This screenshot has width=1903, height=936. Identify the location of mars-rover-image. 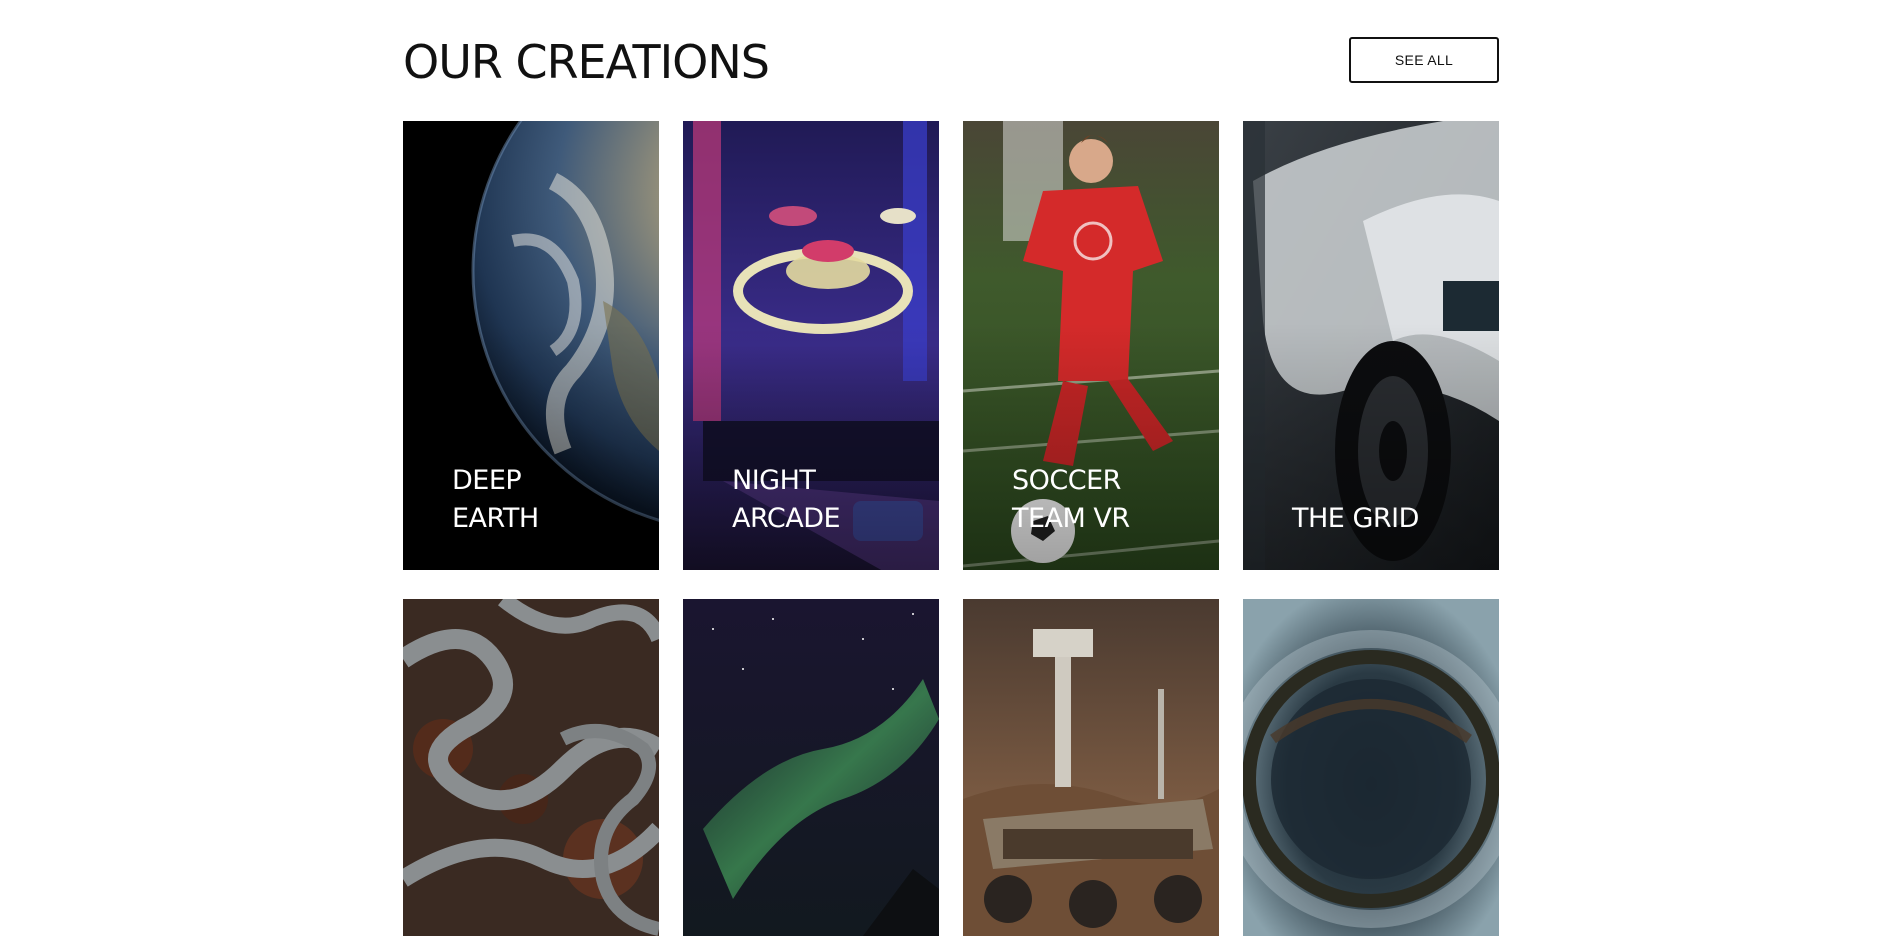
(1091, 767).